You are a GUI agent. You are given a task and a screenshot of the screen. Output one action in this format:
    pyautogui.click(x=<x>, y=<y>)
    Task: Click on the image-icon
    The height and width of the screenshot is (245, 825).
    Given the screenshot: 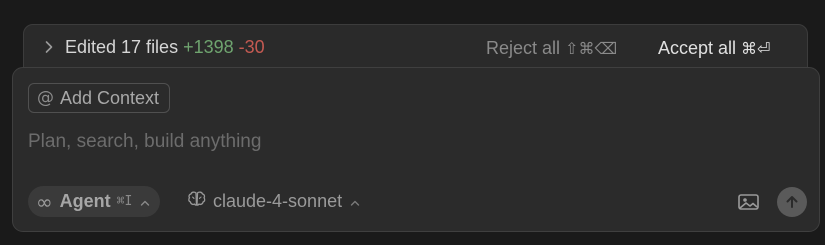 What is the action you would take?
    pyautogui.click(x=749, y=202)
    